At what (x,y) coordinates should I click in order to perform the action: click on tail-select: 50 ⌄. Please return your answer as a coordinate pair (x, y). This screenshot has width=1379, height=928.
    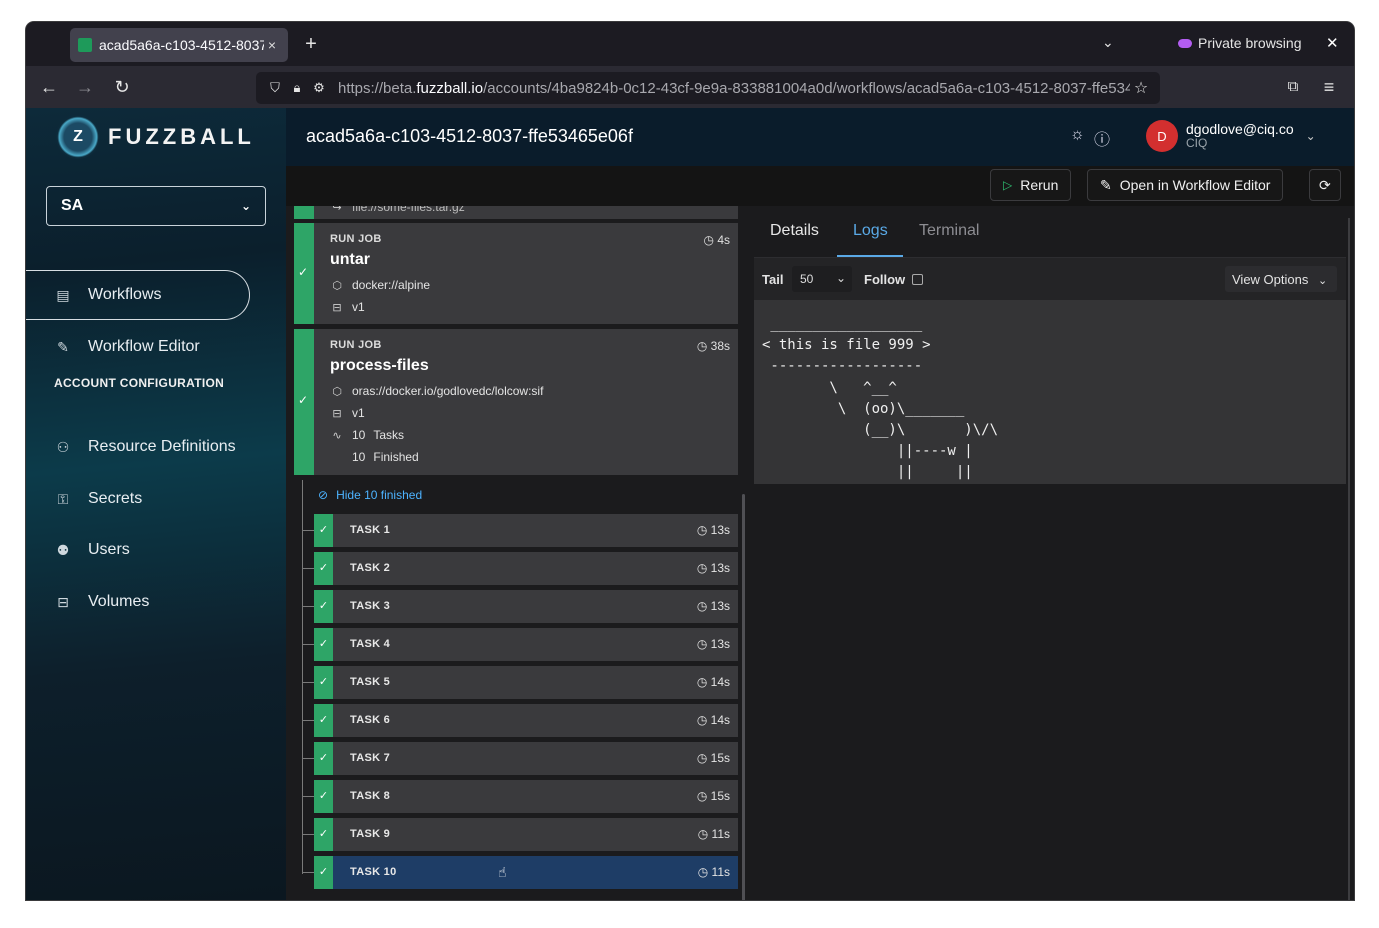
    Looking at the image, I should click on (822, 279).